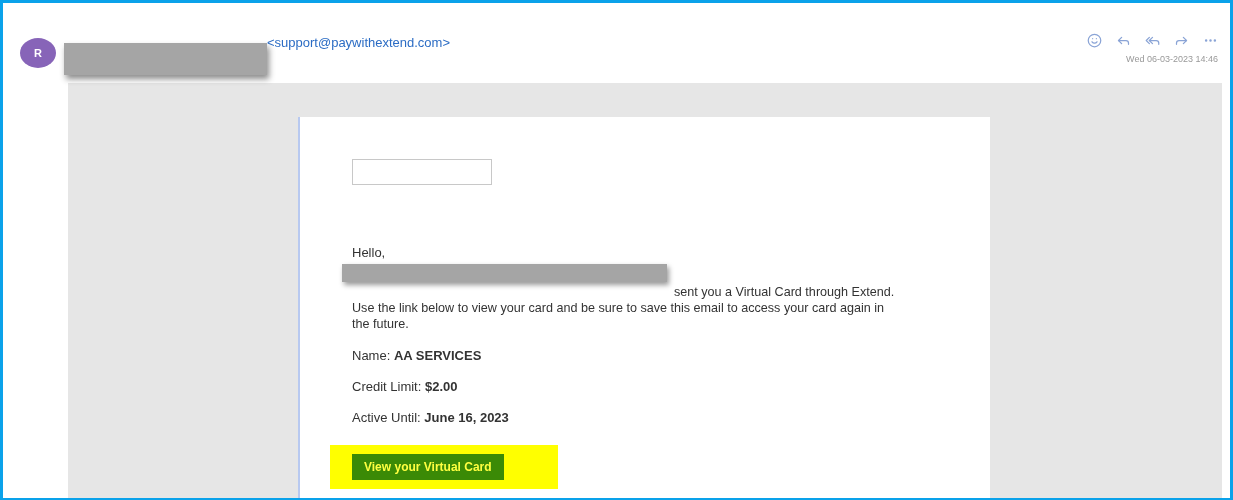 The width and height of the screenshot is (1233, 500). What do you see at coordinates (417, 355) in the screenshot?
I see `detail-text: Name: AA SERVICES` at bounding box center [417, 355].